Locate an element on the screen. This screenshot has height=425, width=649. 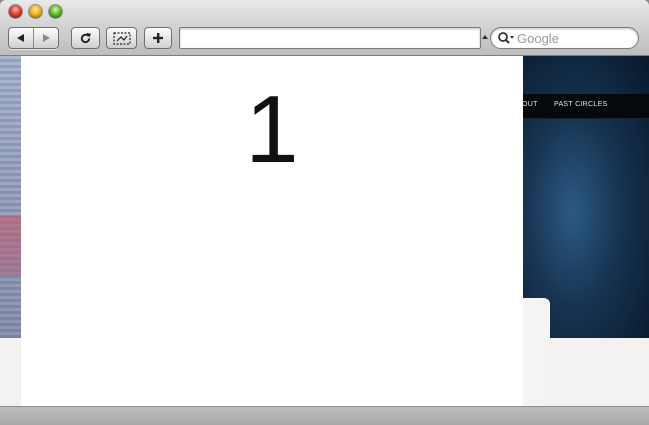
plus-icon is located at coordinates (158, 38).